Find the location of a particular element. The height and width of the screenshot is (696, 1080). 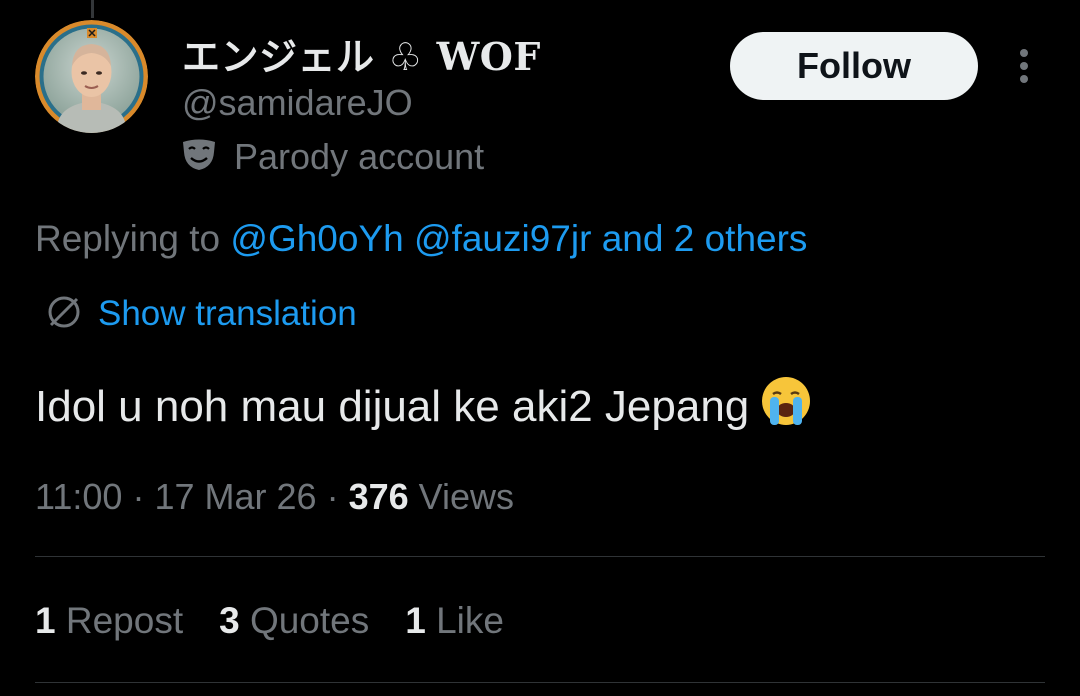

quotes-stat: 3 Quotes is located at coordinates (294, 621).